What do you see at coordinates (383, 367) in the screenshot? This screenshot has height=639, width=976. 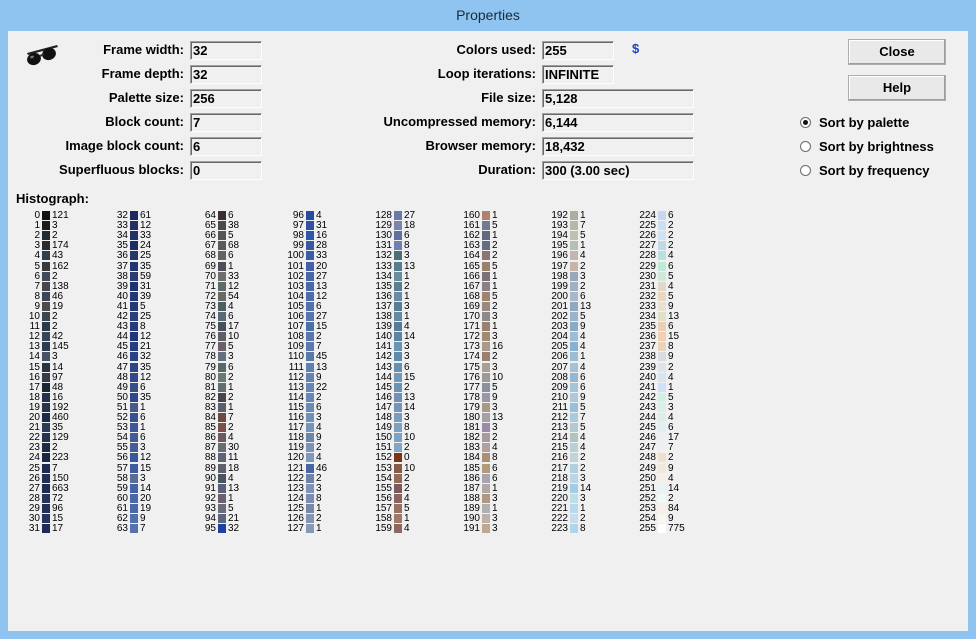 I see `palette-index: 143` at bounding box center [383, 367].